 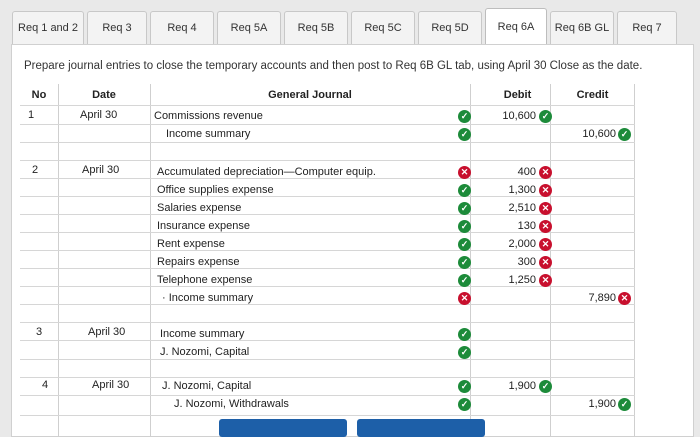 What do you see at coordinates (31, 115) in the screenshot?
I see `entry-number: 1` at bounding box center [31, 115].